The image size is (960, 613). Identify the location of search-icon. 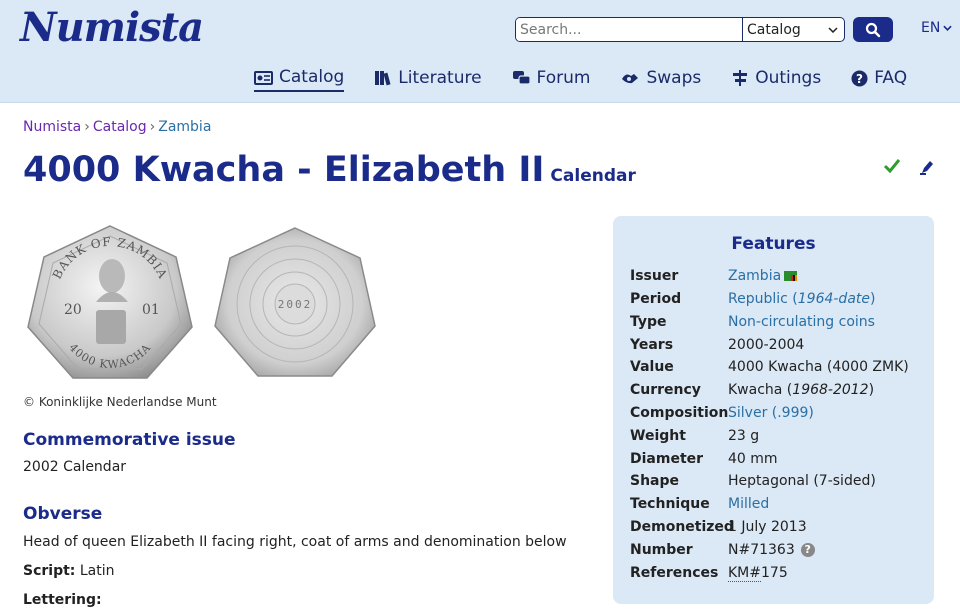
(873, 29).